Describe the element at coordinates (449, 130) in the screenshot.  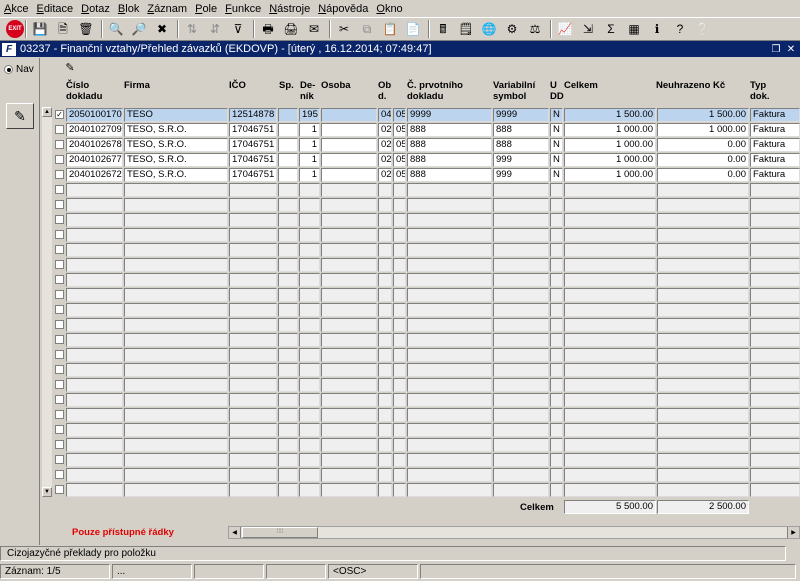
I see `cell-cprv: 888` at that location.